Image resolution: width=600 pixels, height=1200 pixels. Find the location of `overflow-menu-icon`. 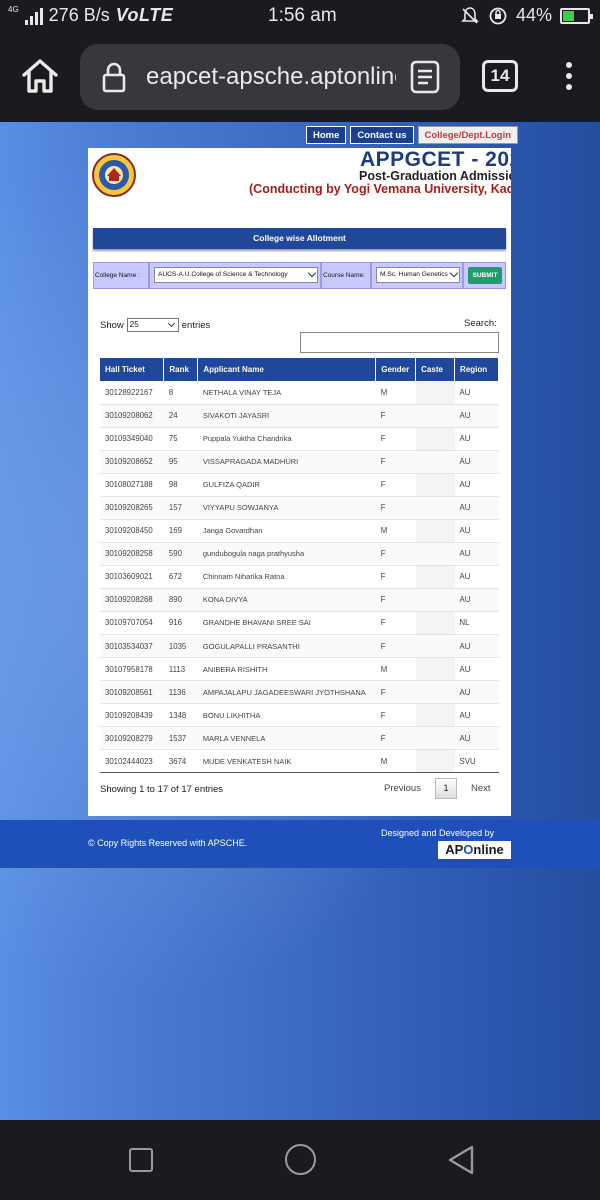

overflow-menu-icon is located at coordinates (569, 78).